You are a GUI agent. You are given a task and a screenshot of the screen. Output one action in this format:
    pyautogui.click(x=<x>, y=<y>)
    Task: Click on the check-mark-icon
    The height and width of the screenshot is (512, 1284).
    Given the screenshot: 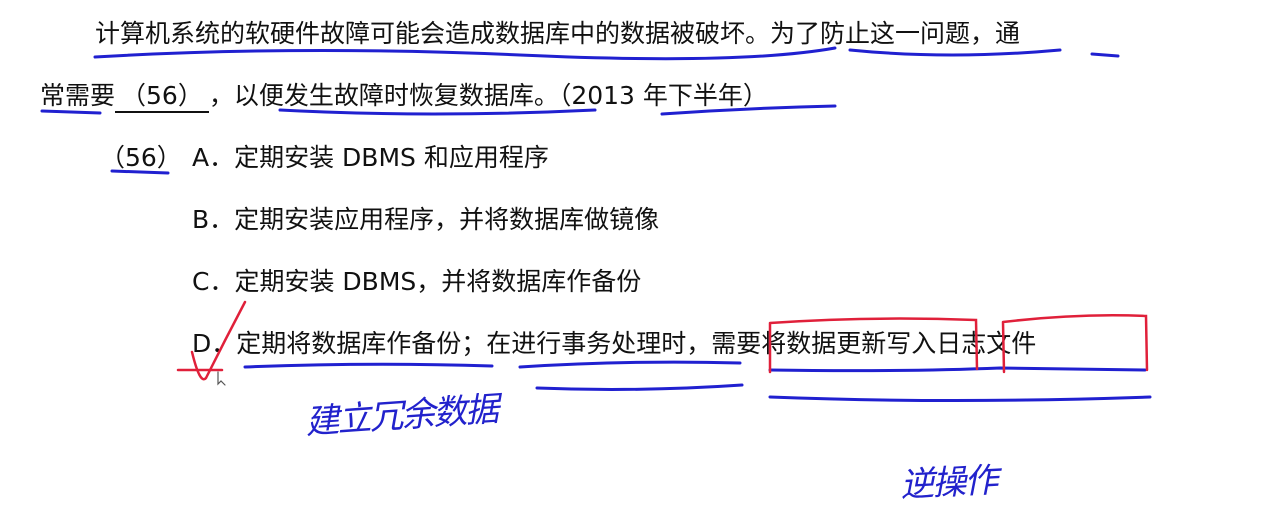 What is the action you would take?
    pyautogui.click(x=218, y=340)
    